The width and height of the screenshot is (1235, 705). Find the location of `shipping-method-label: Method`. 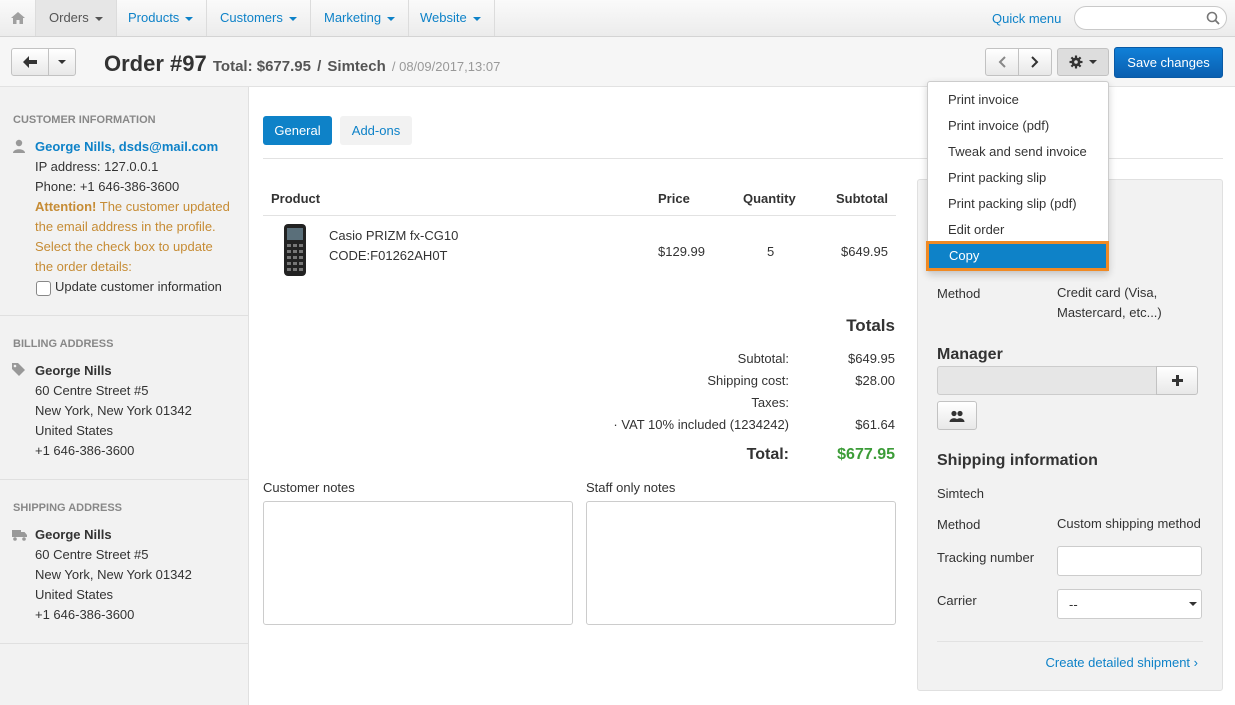

shipping-method-label: Method is located at coordinates (959, 524).